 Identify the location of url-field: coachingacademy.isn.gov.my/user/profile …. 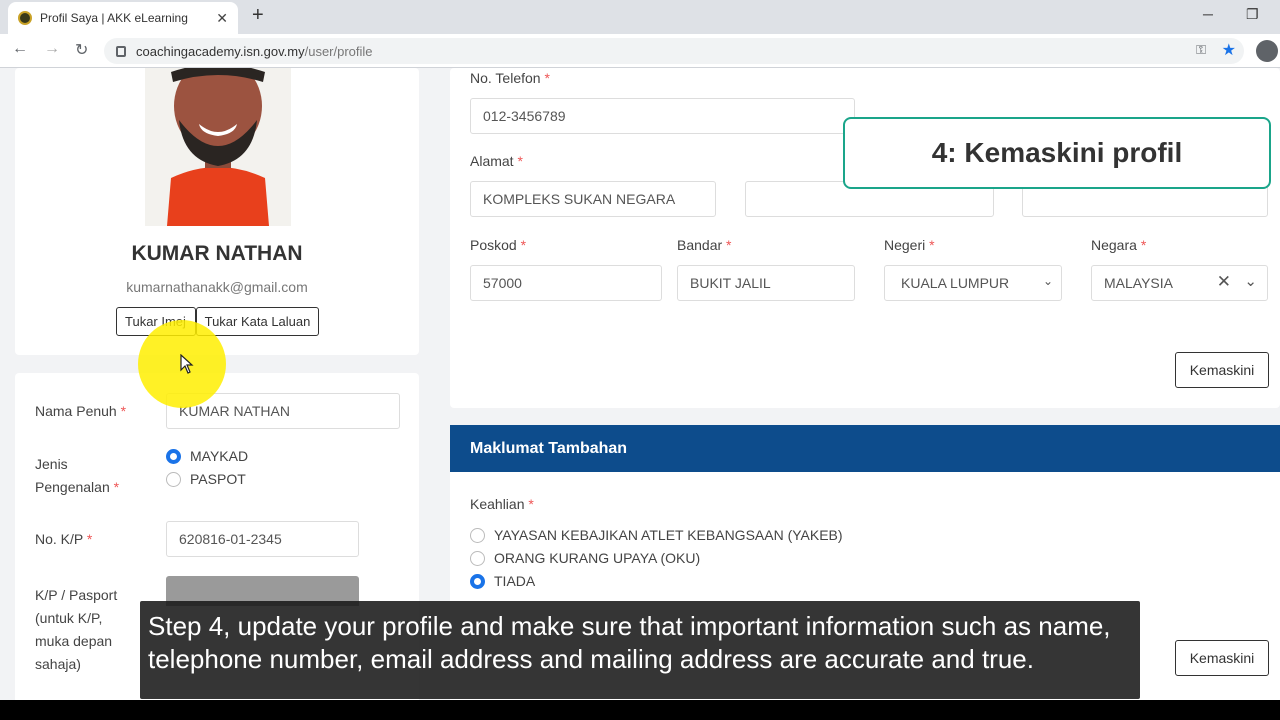
(674, 51).